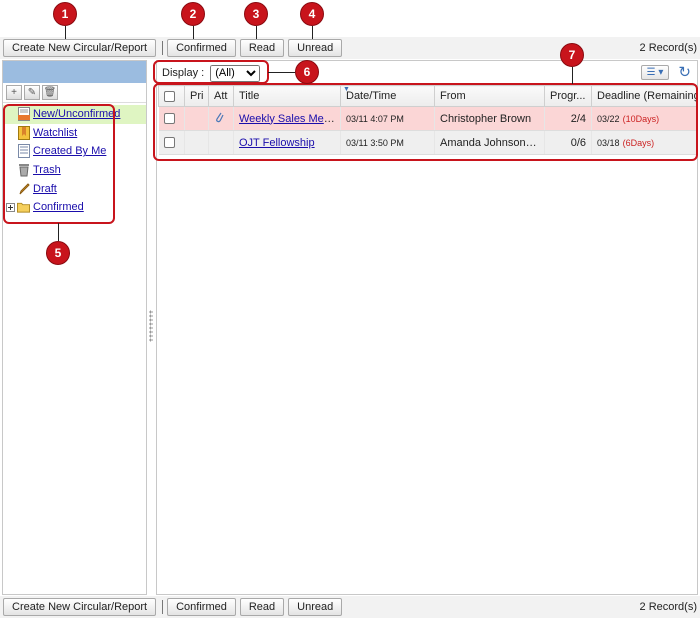  I want to click on callout-6-line, so click(281, 72).